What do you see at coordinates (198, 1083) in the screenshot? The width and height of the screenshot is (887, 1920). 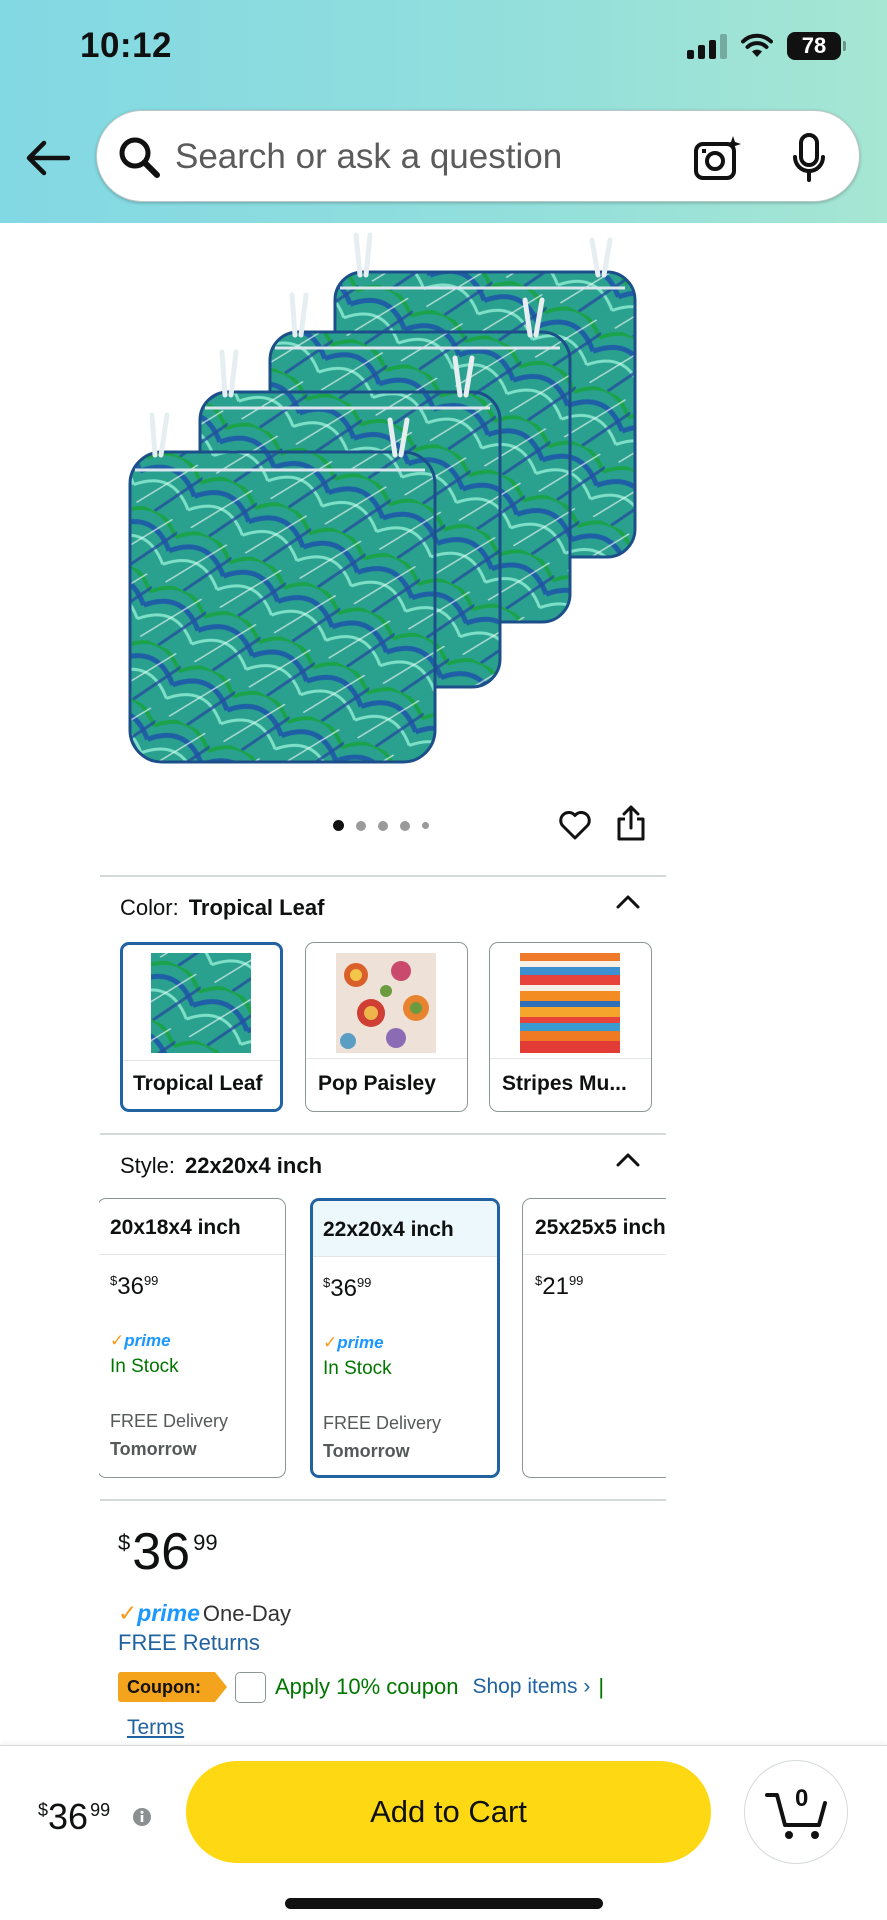 I see `swatch-label: Tropical Leaf` at bounding box center [198, 1083].